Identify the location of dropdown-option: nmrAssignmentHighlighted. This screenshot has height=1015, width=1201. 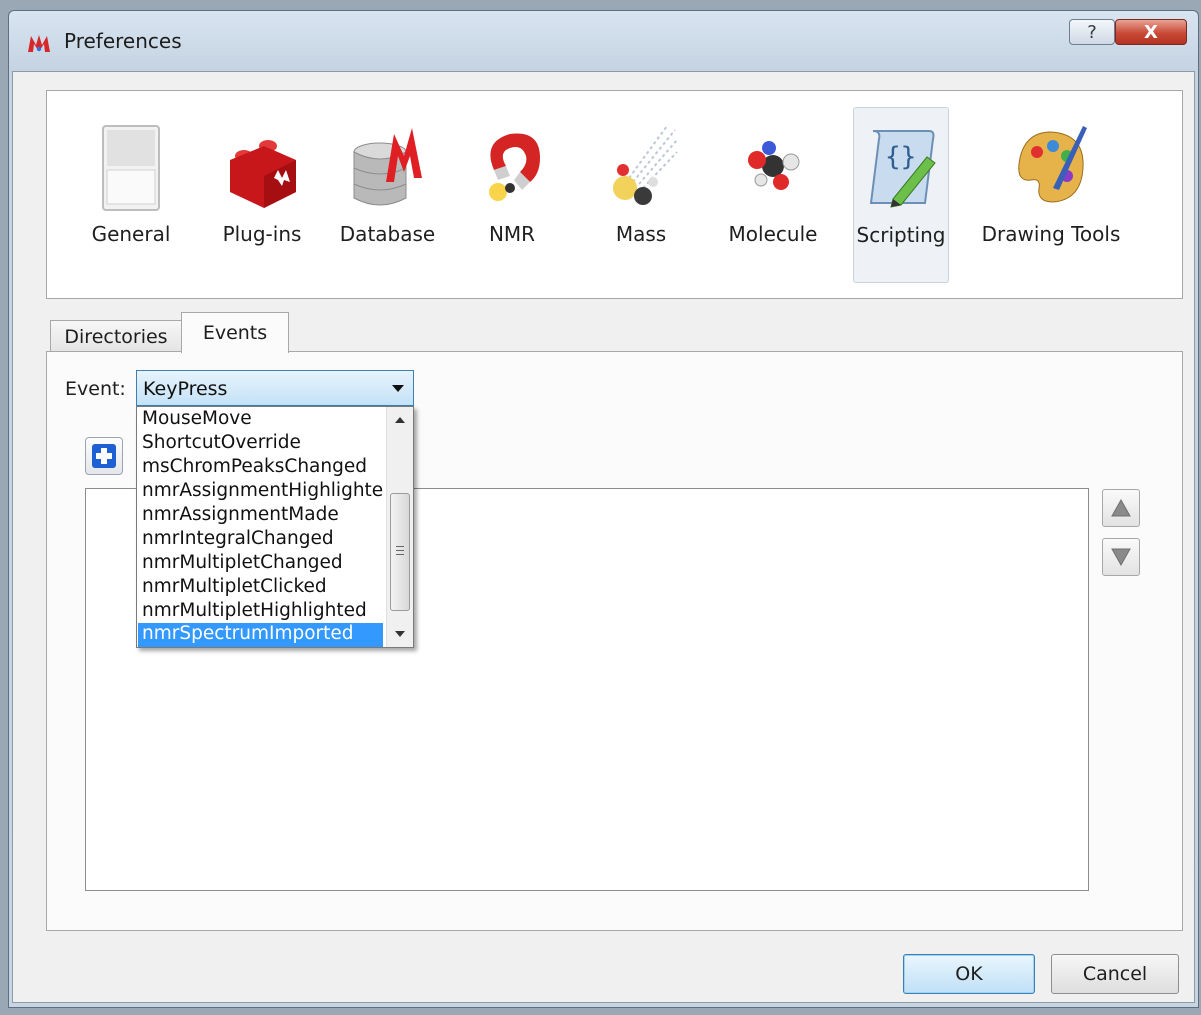
(260, 492).